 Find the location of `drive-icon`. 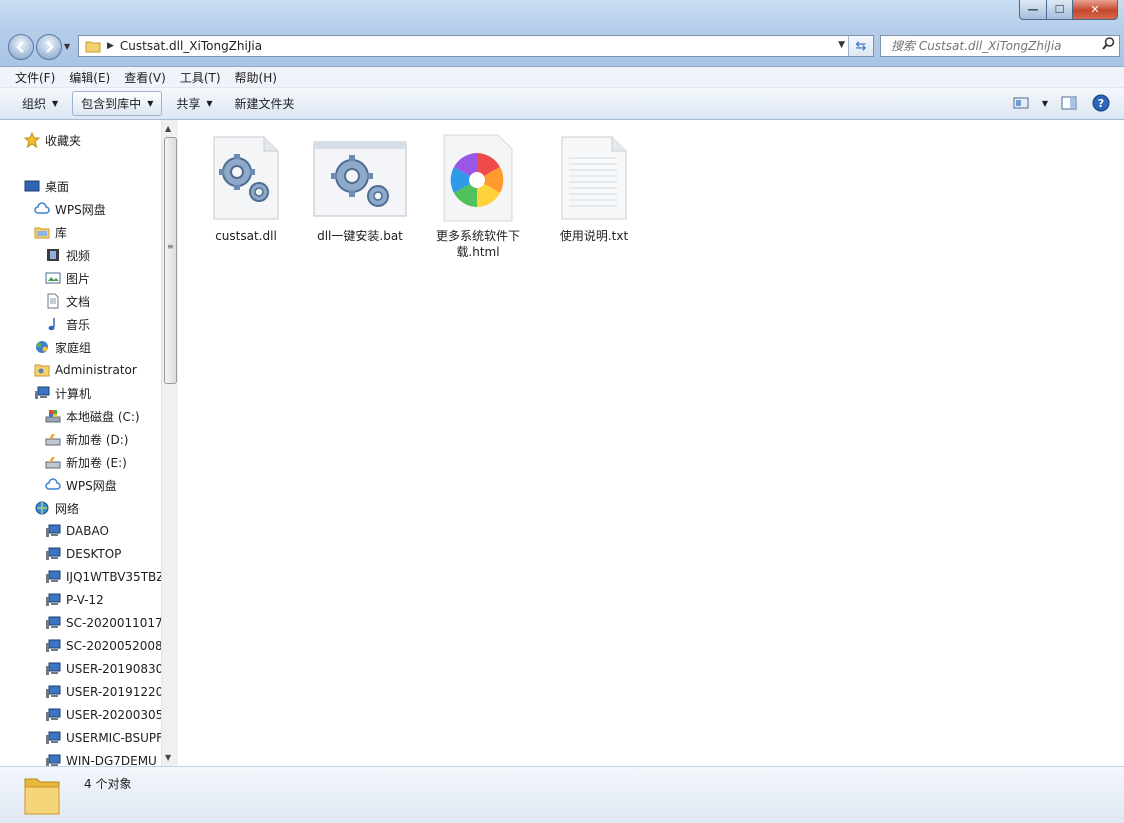

drive-icon is located at coordinates (53, 440).